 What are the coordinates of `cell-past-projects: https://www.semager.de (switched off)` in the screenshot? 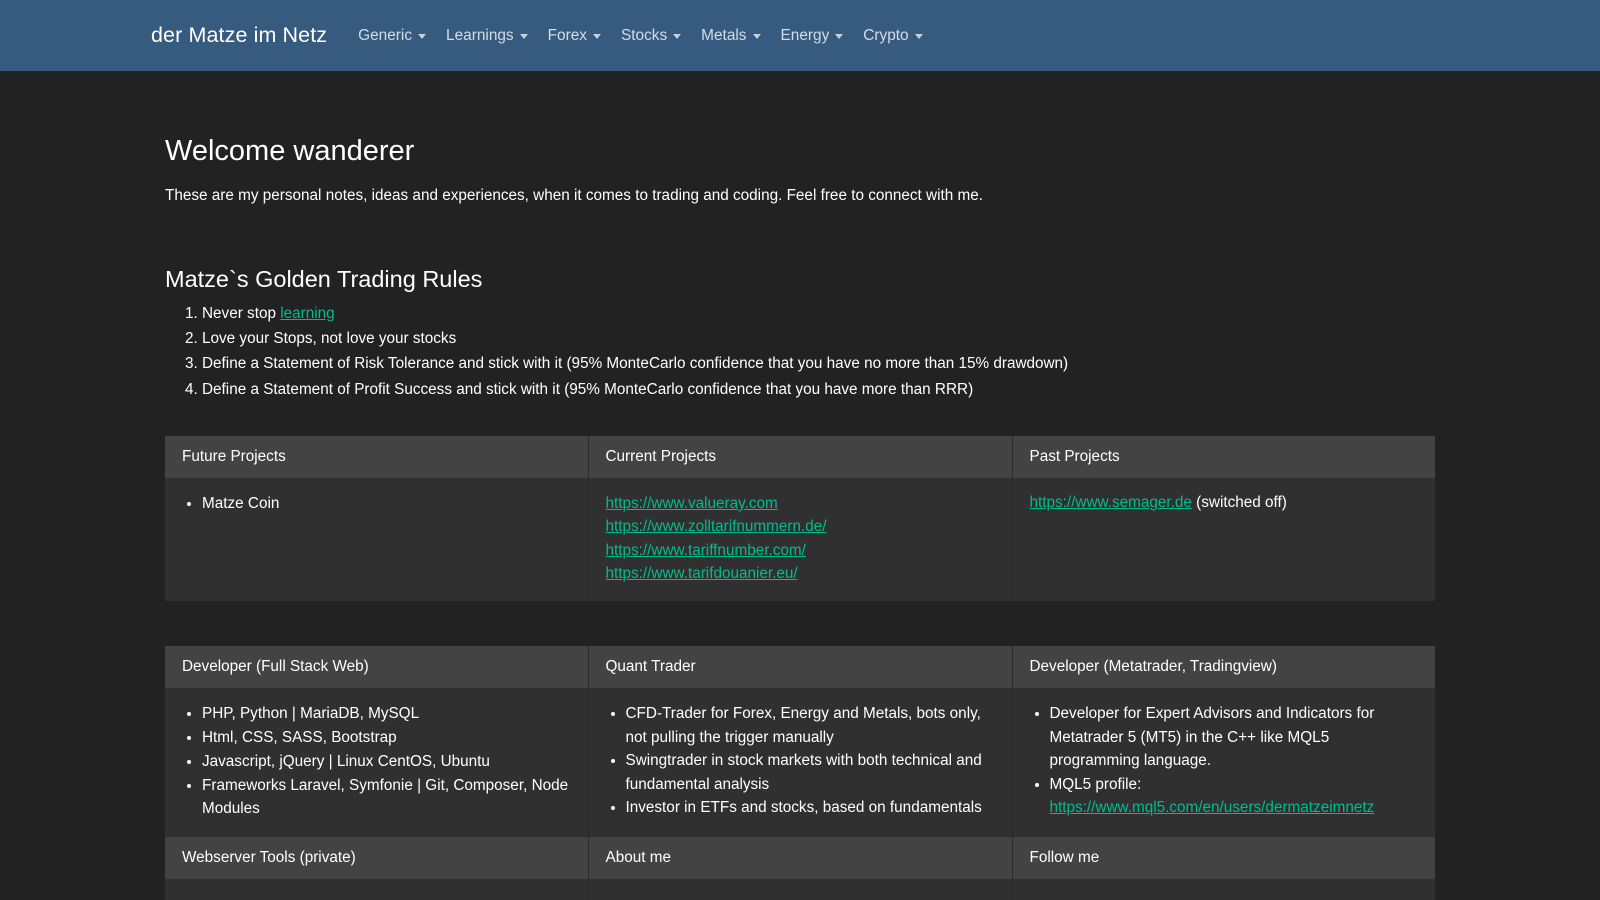 It's located at (1223, 539).